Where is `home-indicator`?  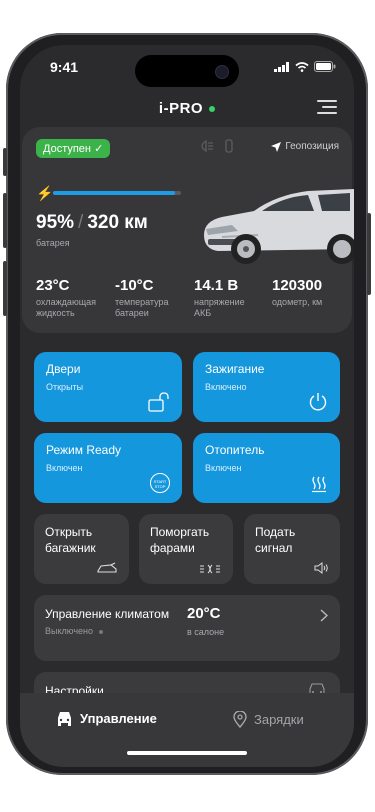
home-indicator is located at coordinates (187, 753).